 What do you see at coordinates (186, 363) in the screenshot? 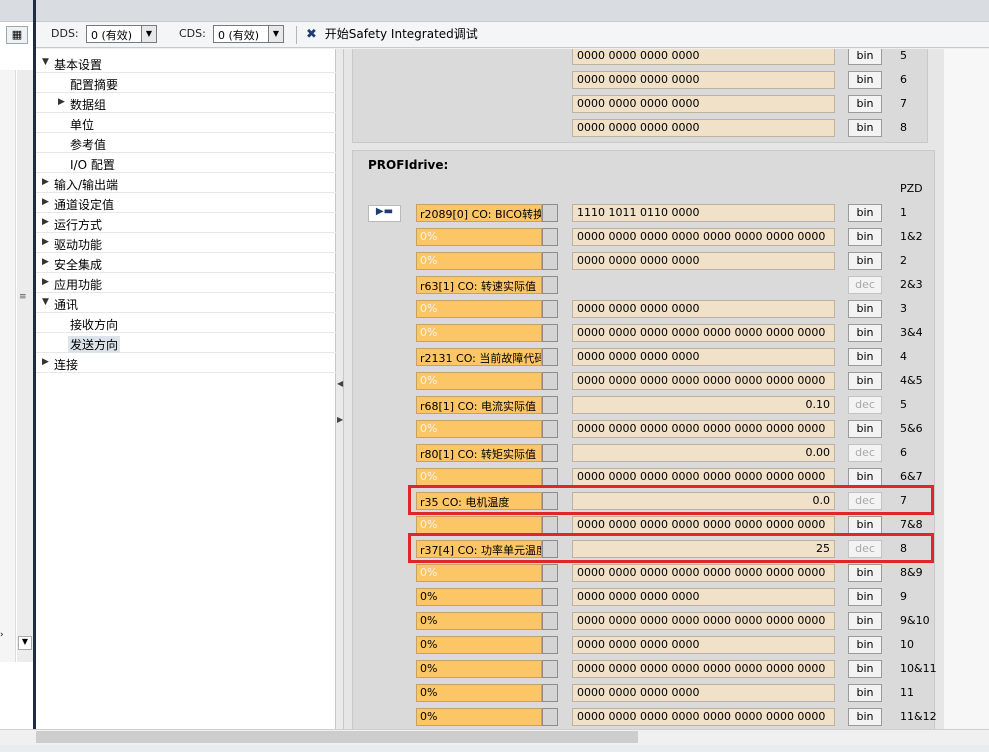
I see `tree-item: ▶ 连接` at bounding box center [186, 363].